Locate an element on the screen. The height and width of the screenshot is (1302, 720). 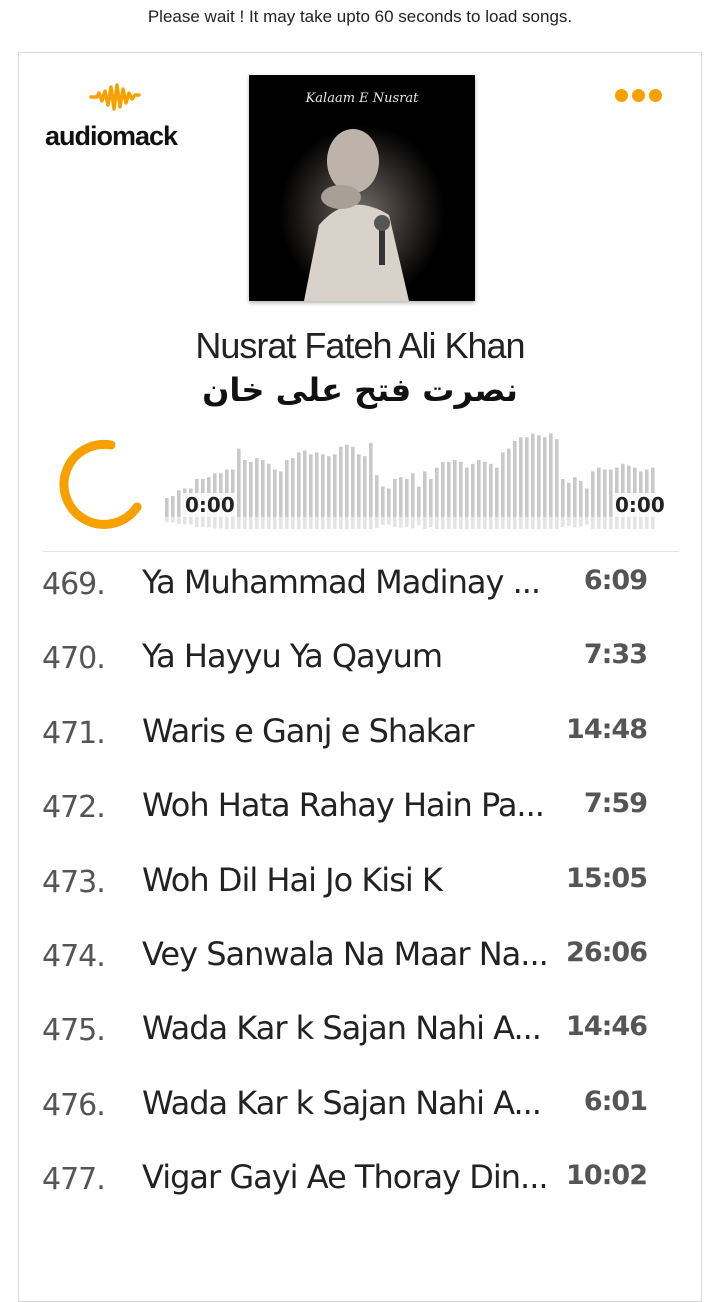
track-row: 474. Vey Sanwala Na Maar Na... 26:06 is located at coordinates (361, 962).